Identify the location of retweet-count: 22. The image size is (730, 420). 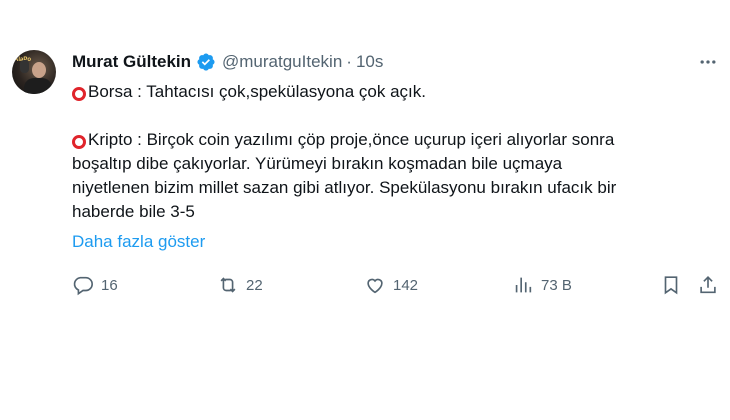
(254, 285).